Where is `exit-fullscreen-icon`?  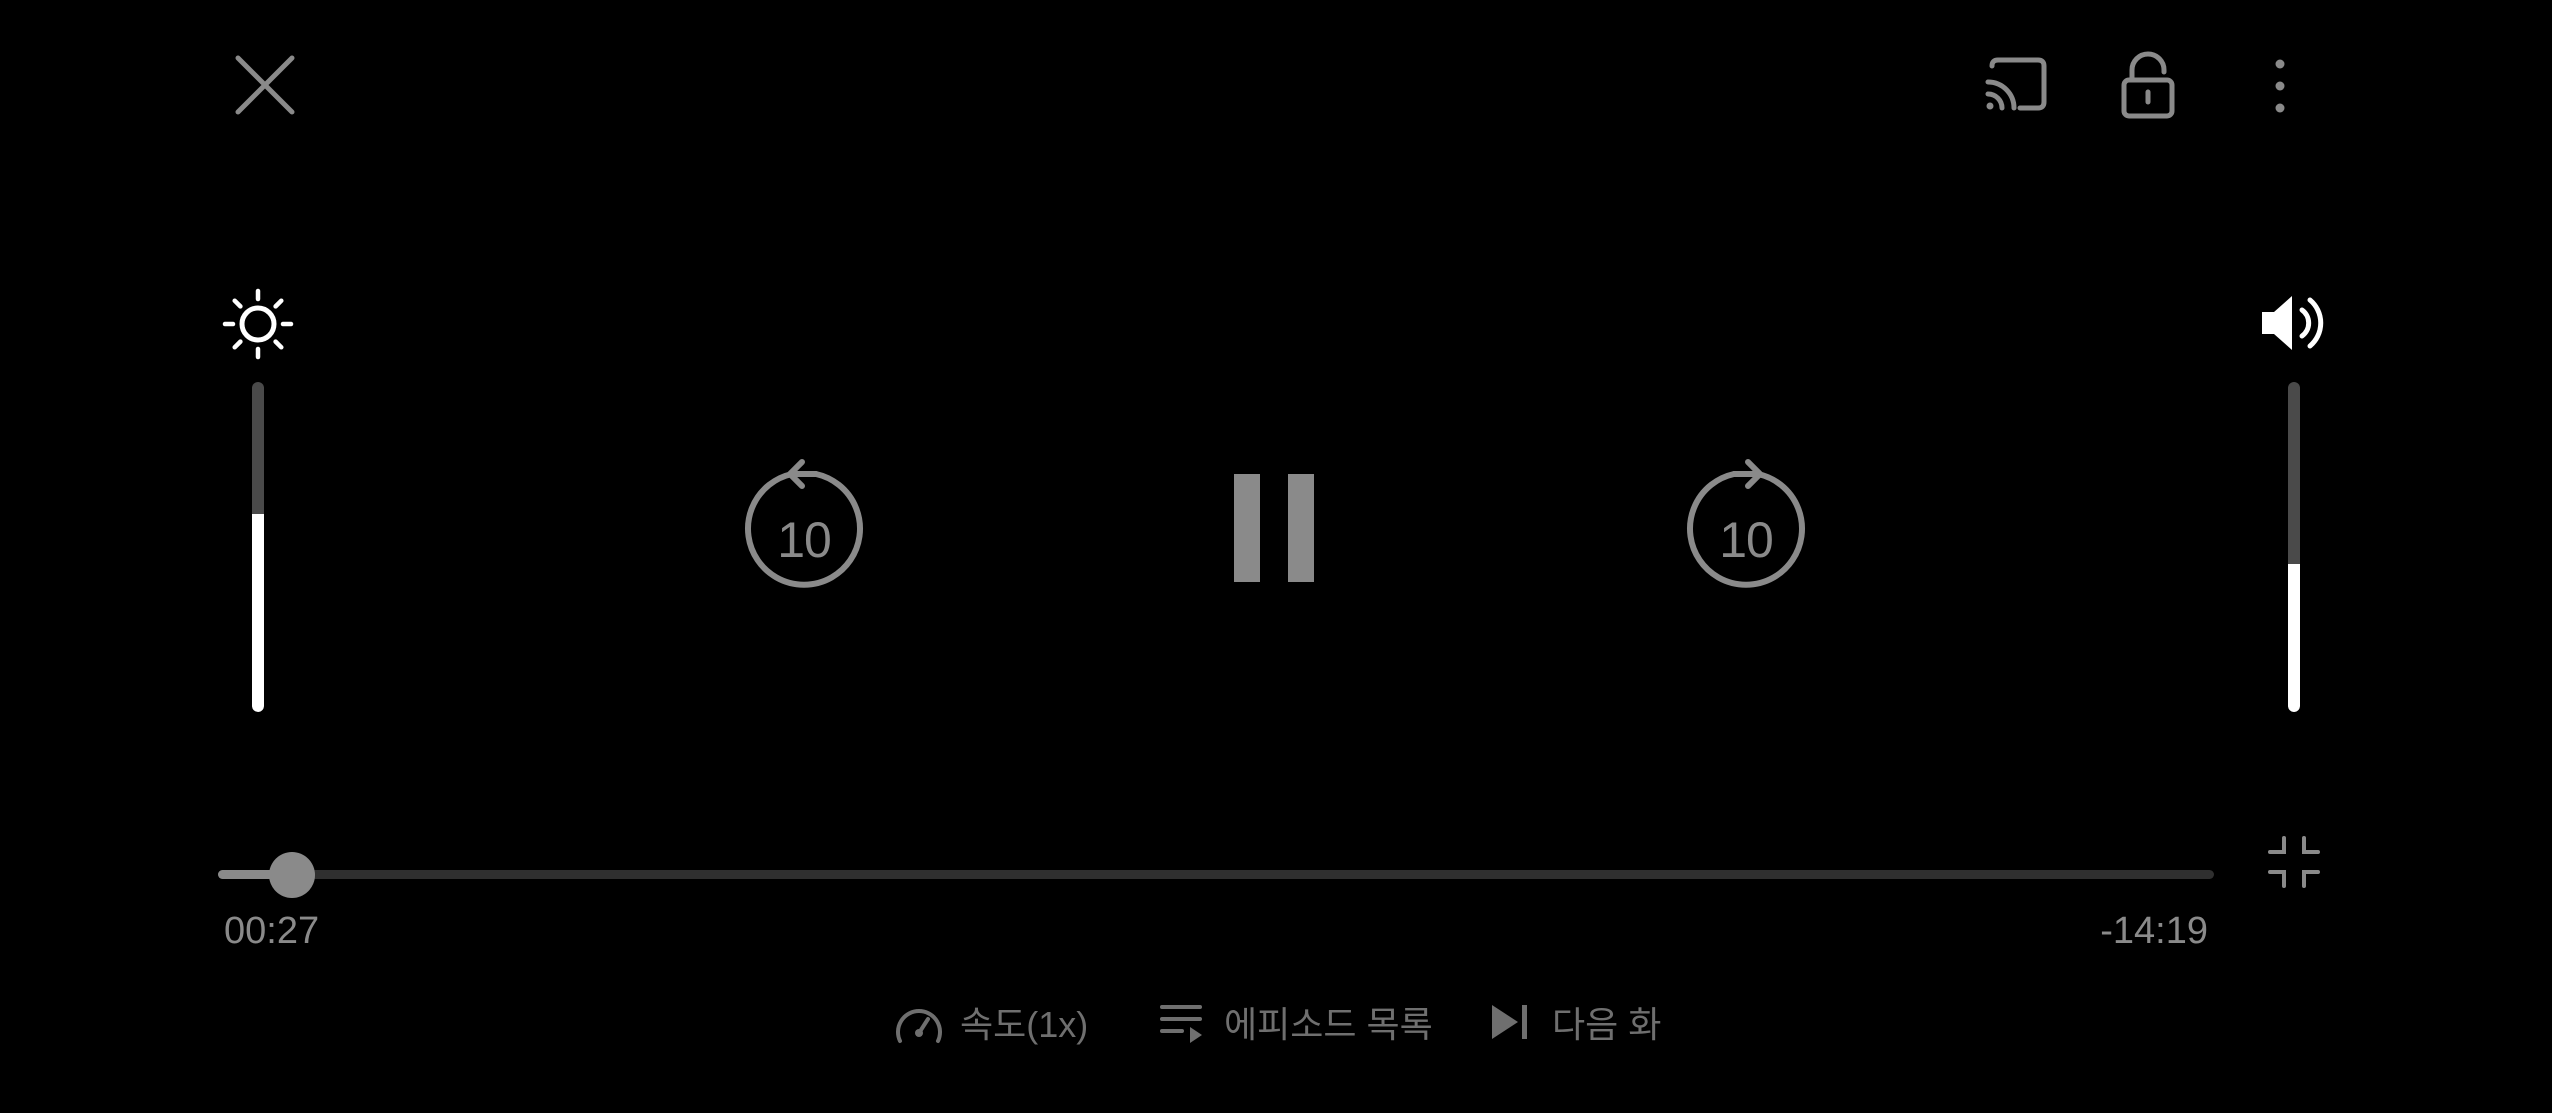
exit-fullscreen-icon is located at coordinates (2294, 862).